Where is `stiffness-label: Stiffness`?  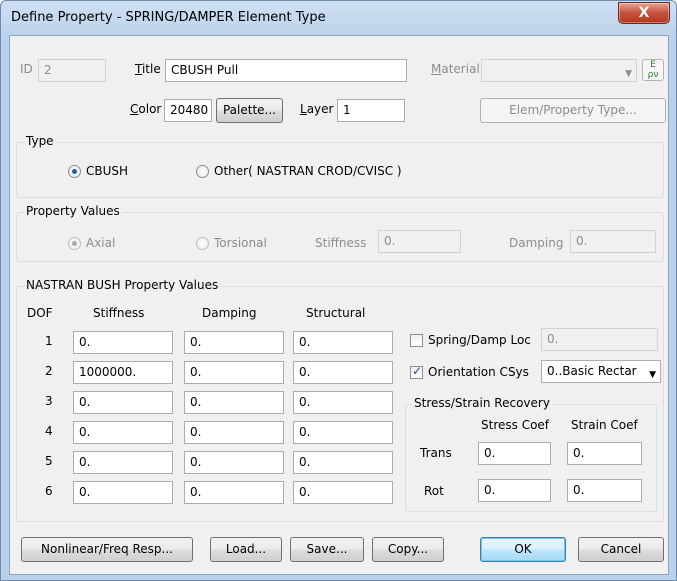
stiffness-label: Stiffness is located at coordinates (341, 243).